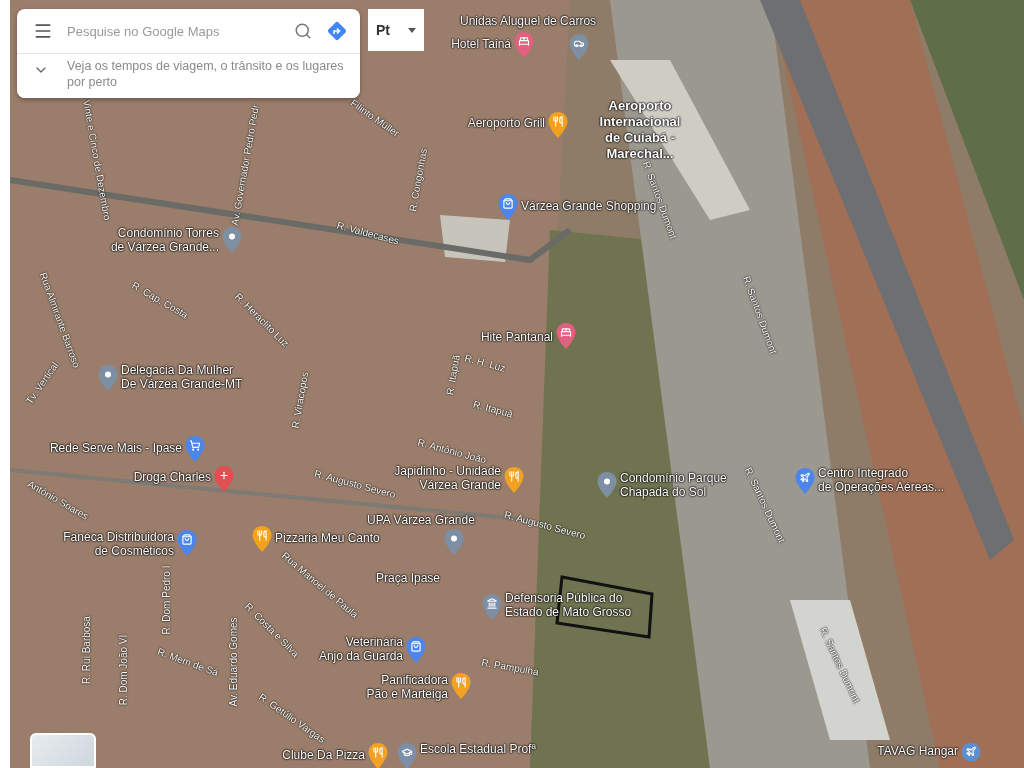  Describe the element at coordinates (408, 578) in the screenshot. I see `place-label: Praça Ipase` at that location.